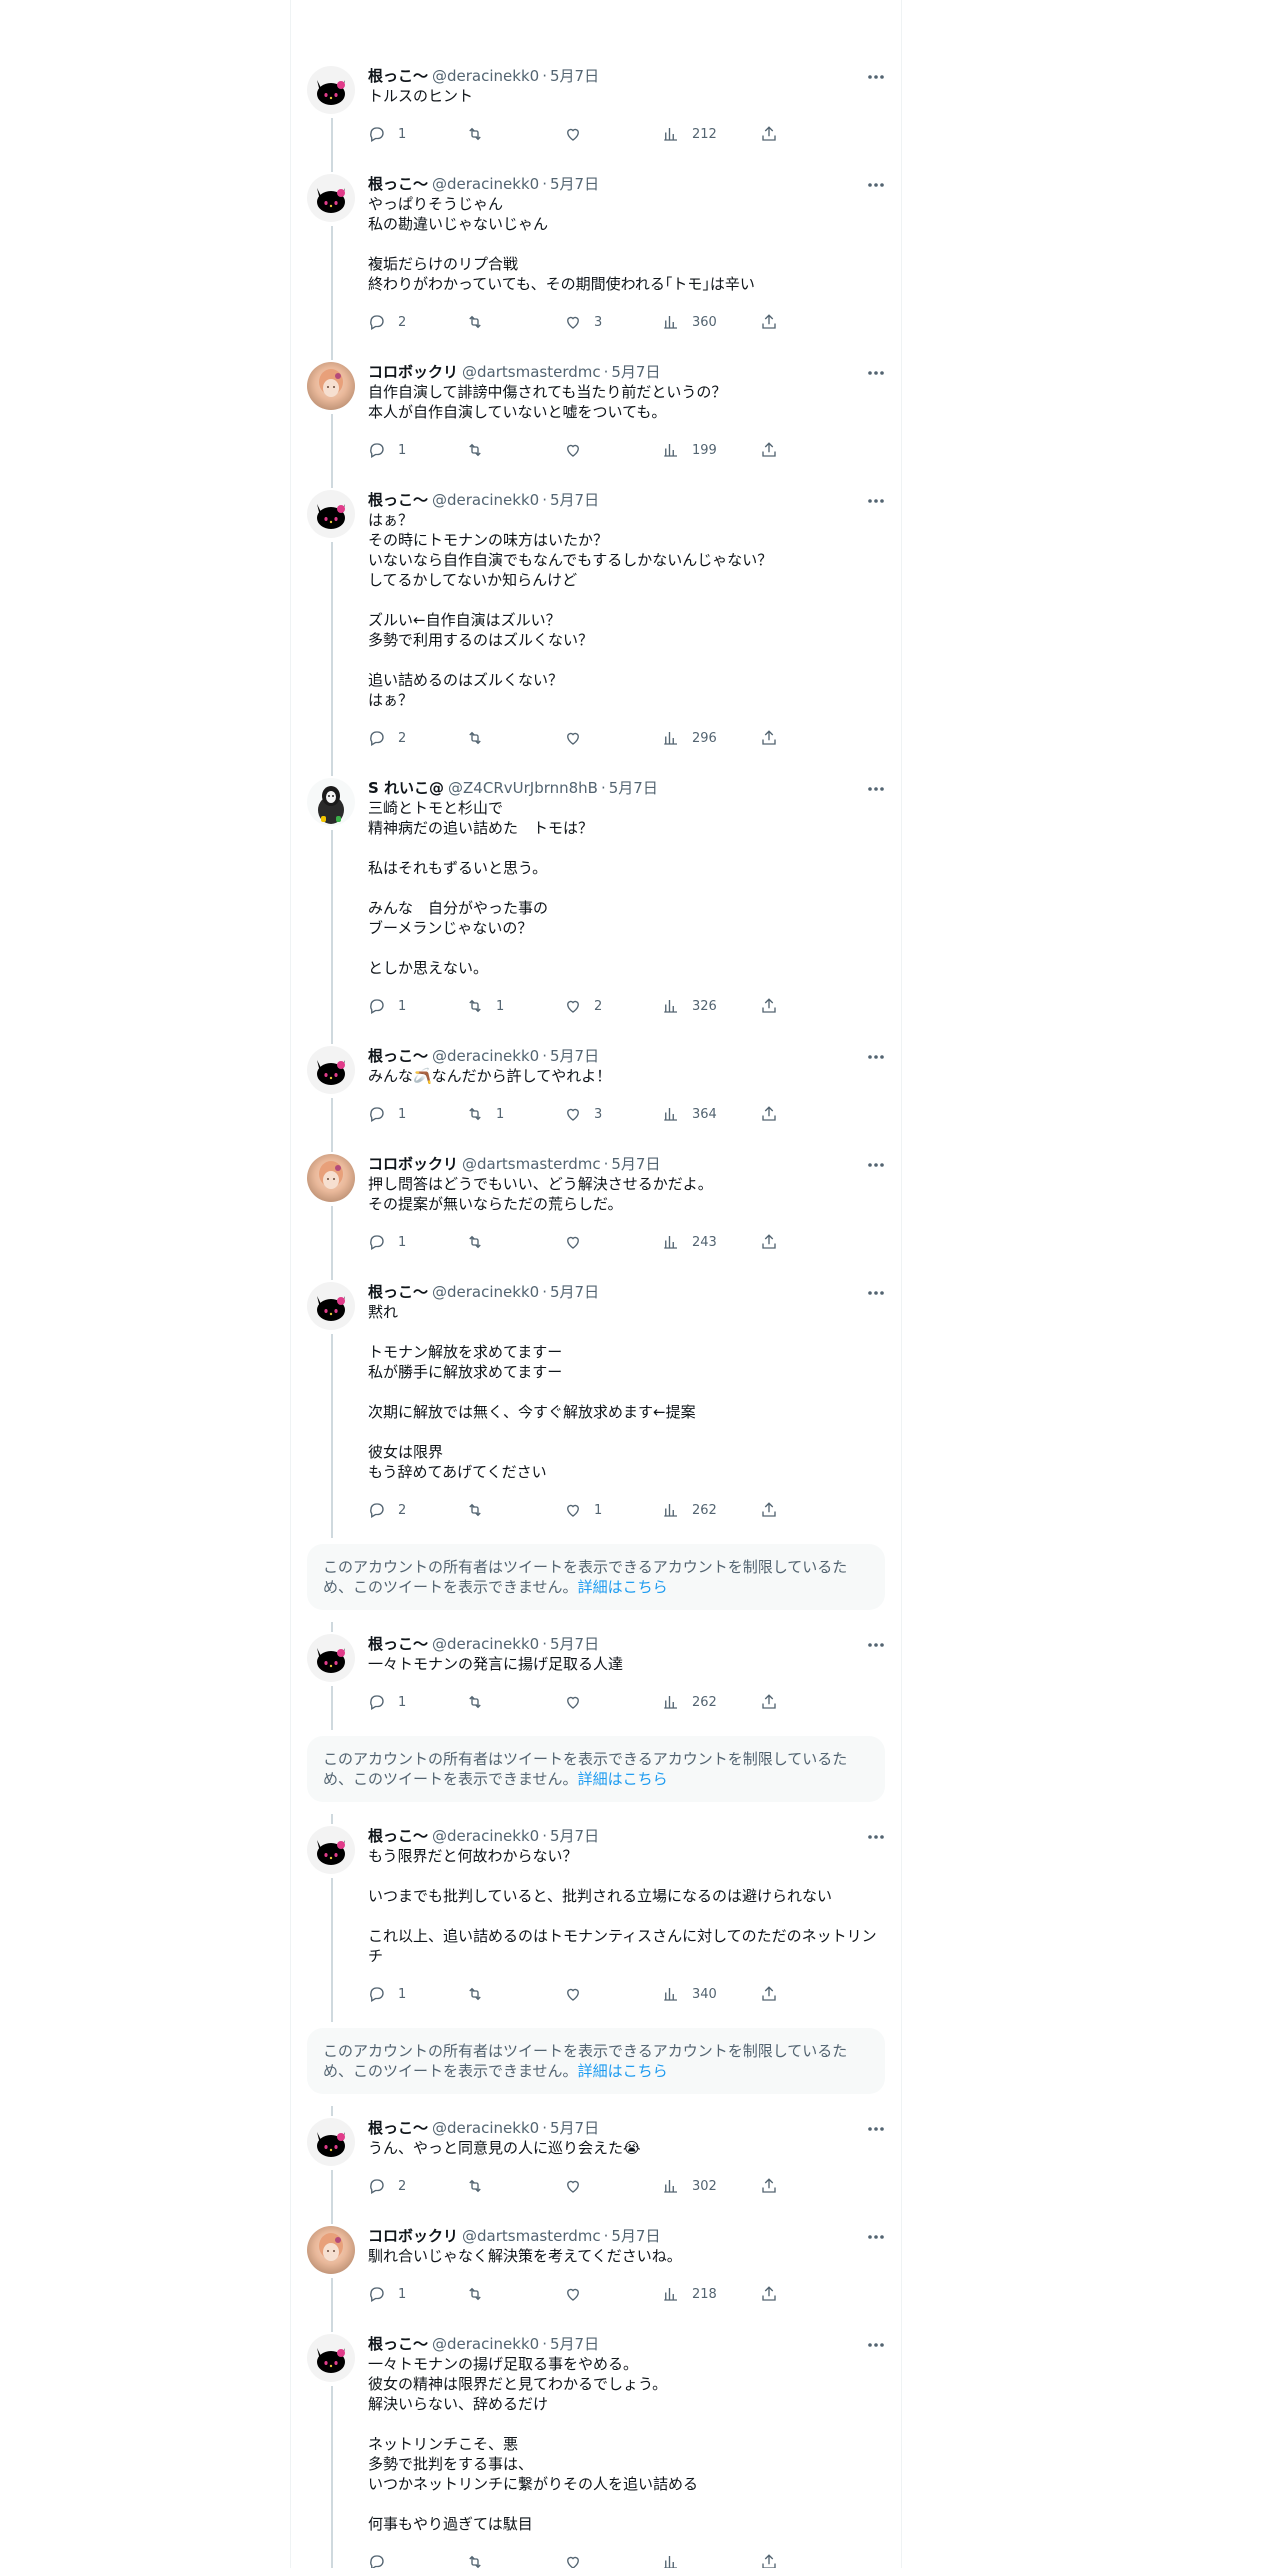 This screenshot has width=1284, height=2568. Describe the element at coordinates (406, 788) in the screenshot. I see `display-name: S れいこ@` at that location.